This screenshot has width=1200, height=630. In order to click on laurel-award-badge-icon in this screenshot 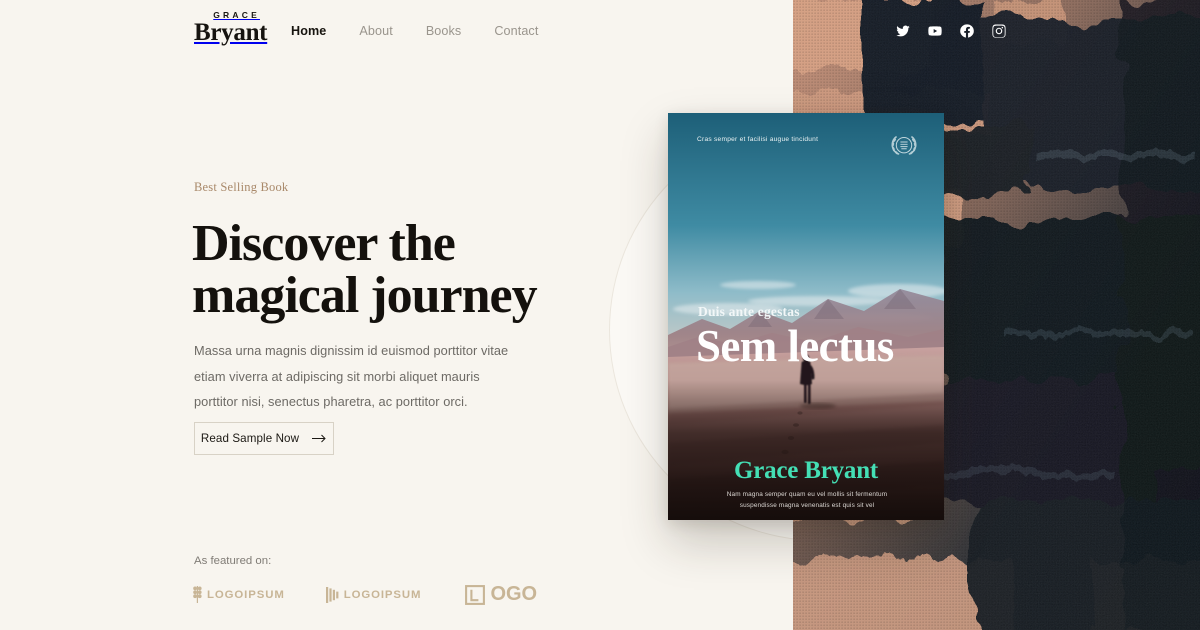, I will do `click(904, 147)`.